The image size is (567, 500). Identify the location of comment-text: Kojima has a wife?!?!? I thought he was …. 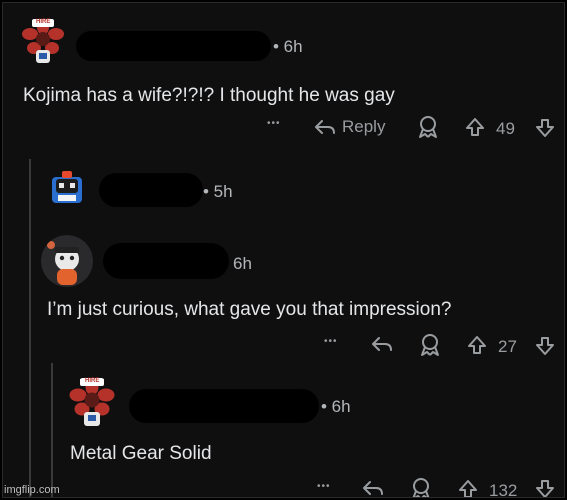
(209, 95).